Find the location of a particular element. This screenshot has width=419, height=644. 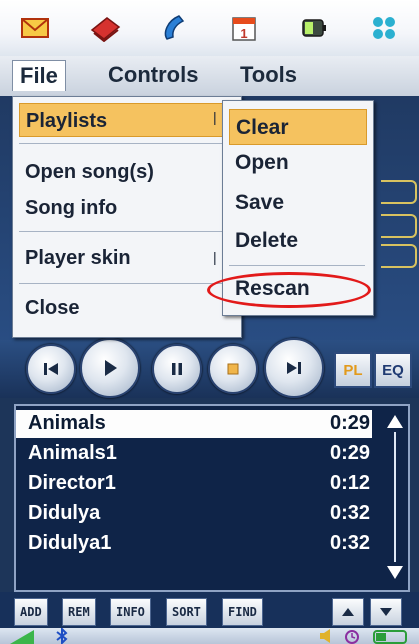

volume-icon is located at coordinates (325, 636).